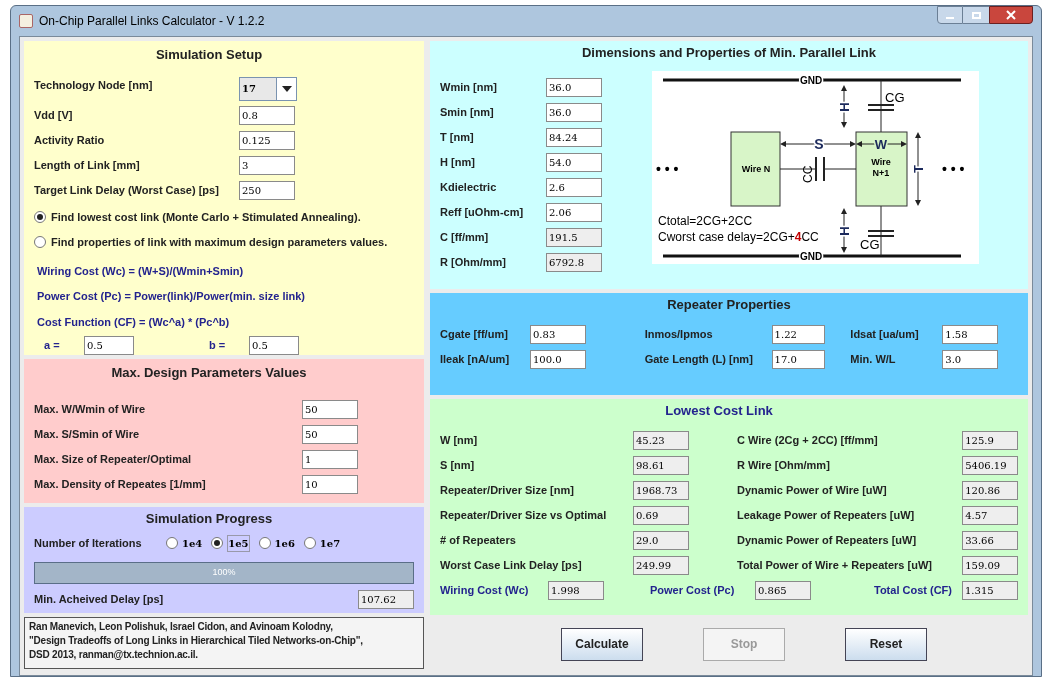 The height and width of the screenshot is (677, 1042). Describe the element at coordinates (661, 465) in the screenshot. I see `text-field: 98.61` at that location.